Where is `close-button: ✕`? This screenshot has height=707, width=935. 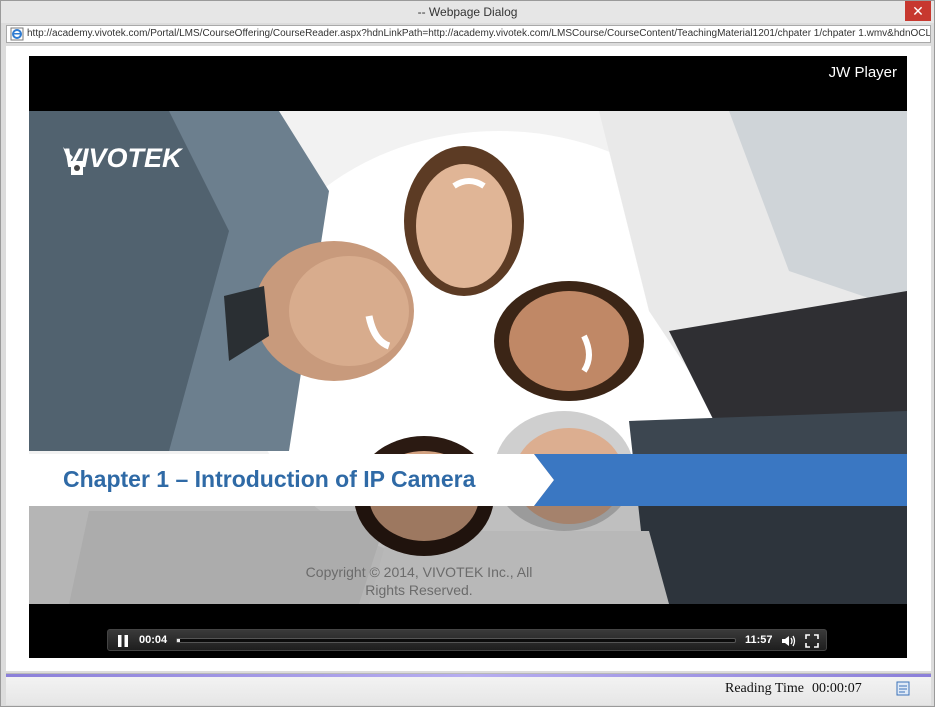 close-button: ✕ is located at coordinates (918, 11).